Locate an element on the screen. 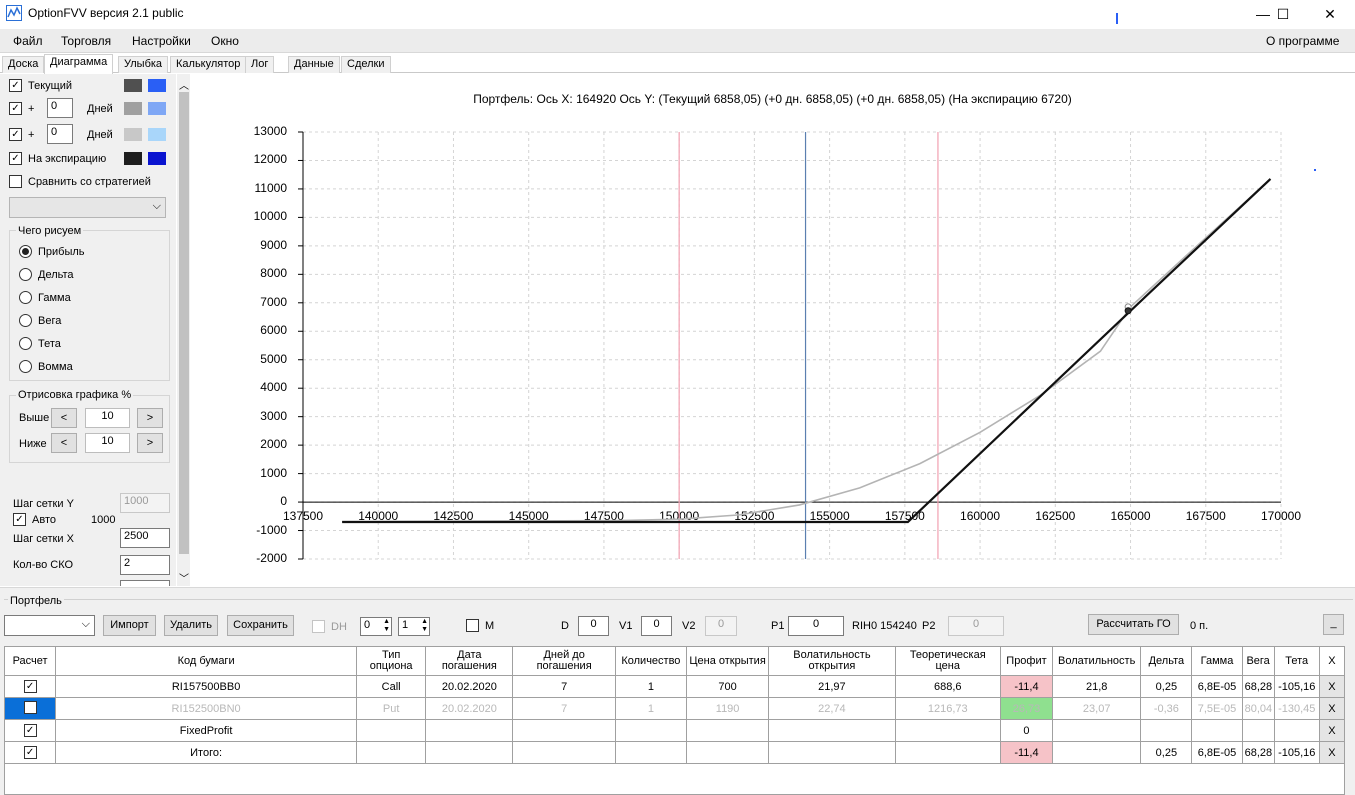 The height and width of the screenshot is (795, 1355). col-calc: Расчет is located at coordinates (30, 661).